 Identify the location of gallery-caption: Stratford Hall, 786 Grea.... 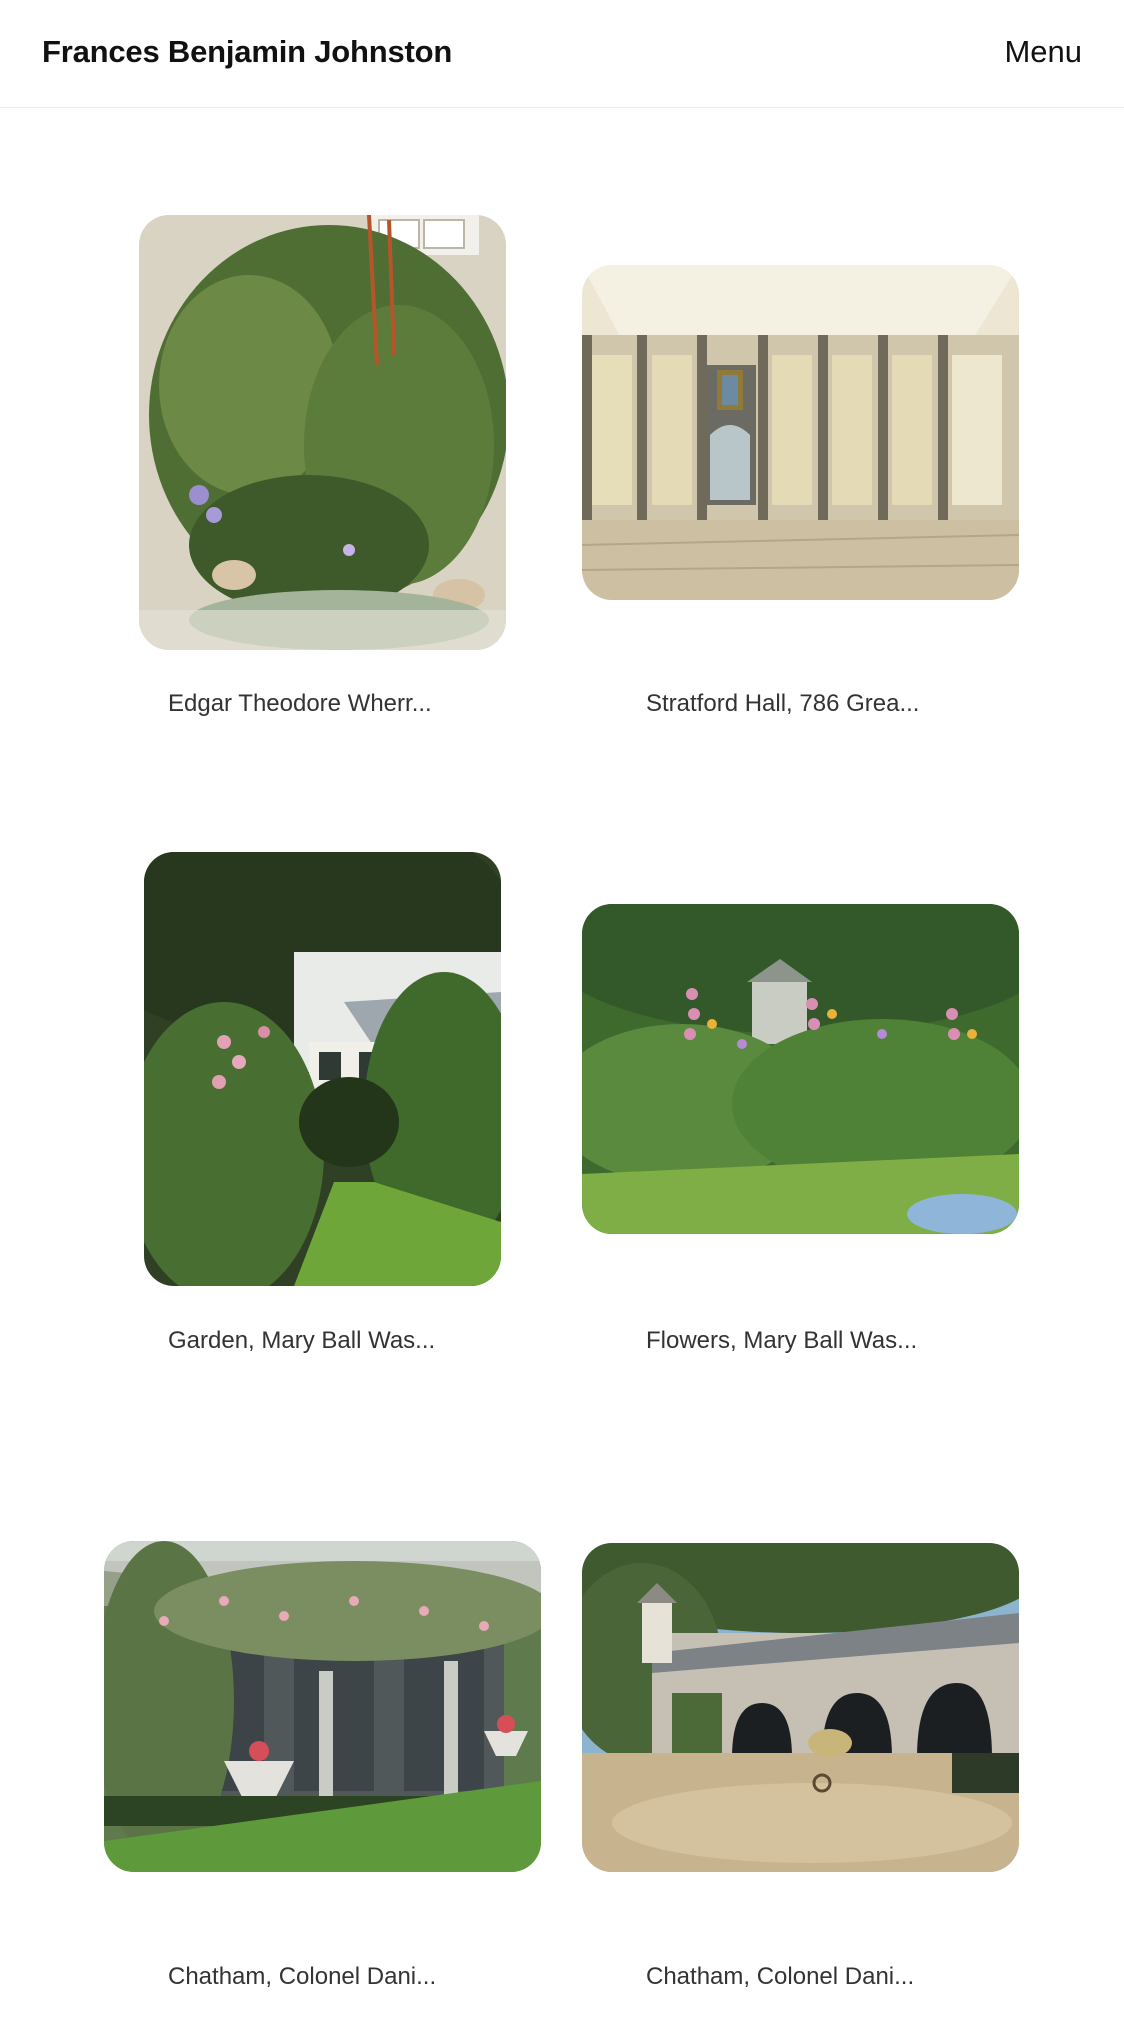
(782, 704).